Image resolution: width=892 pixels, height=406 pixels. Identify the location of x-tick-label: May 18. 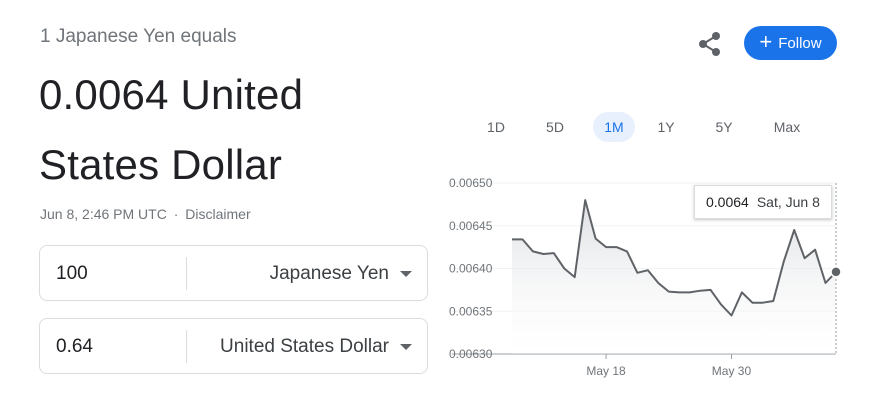
(606, 371).